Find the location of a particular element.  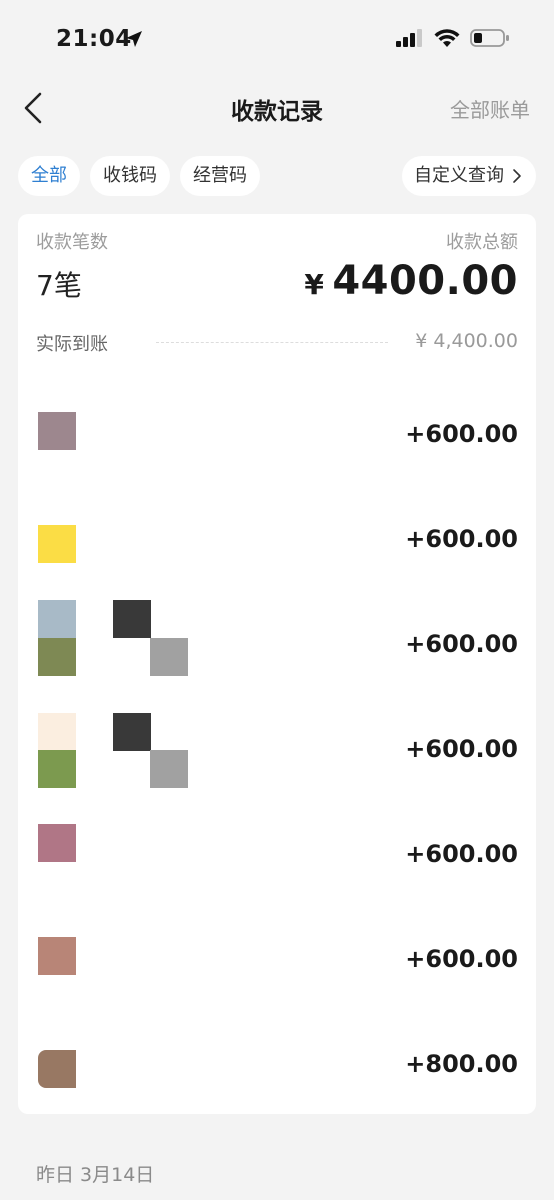

total-value: 4400.00 is located at coordinates (425, 281).